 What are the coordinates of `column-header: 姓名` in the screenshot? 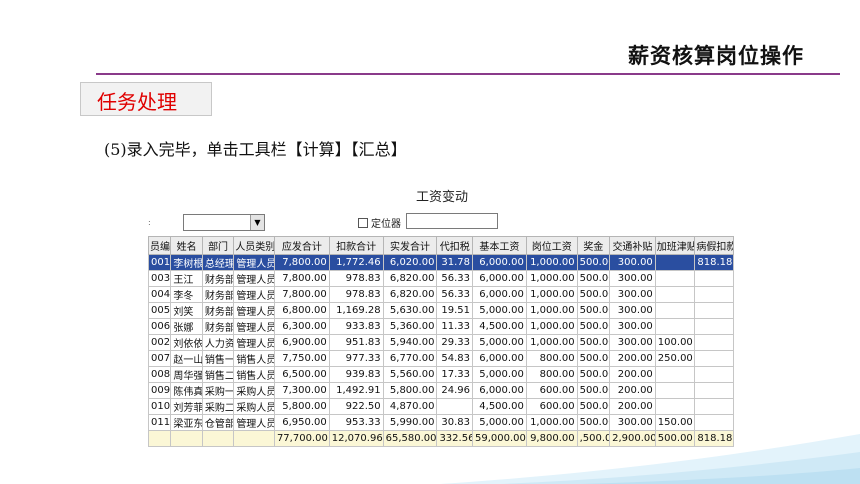 It's located at (186, 245).